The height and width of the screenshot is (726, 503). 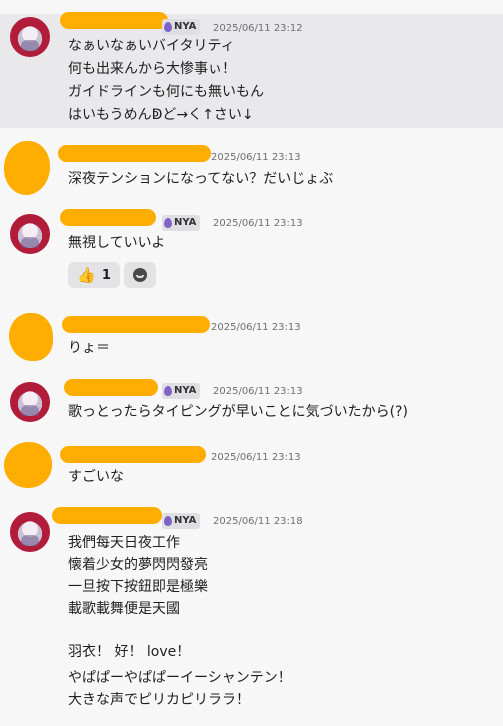 I want to click on message-line: 一旦按下按鈕即是極樂, so click(x=138, y=587).